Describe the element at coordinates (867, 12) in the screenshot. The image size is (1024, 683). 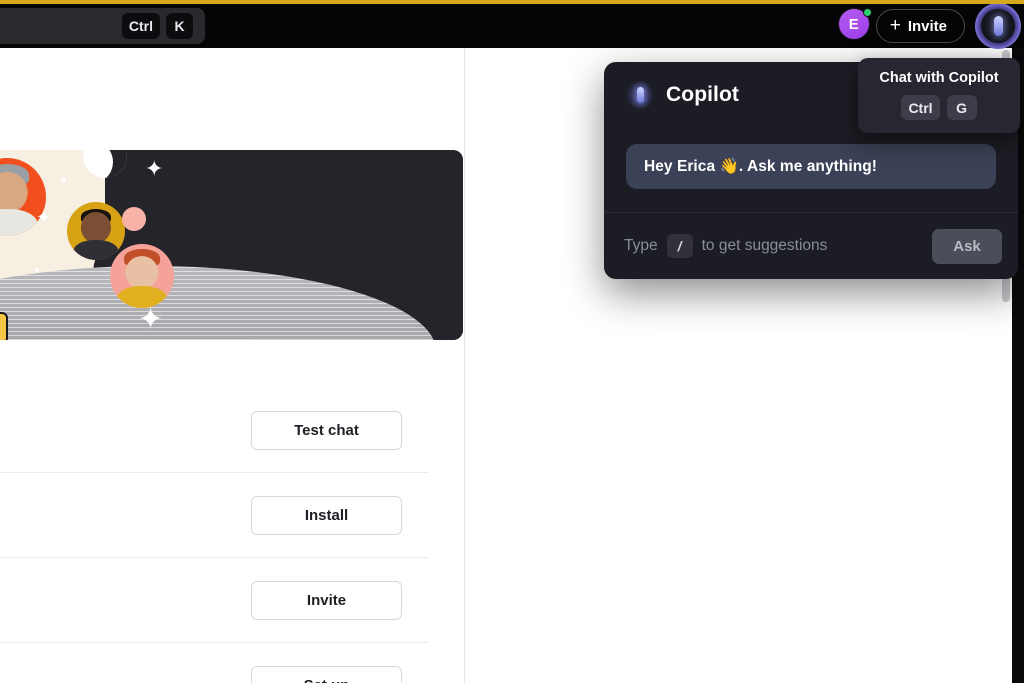
I see `presence-online-dot` at that location.